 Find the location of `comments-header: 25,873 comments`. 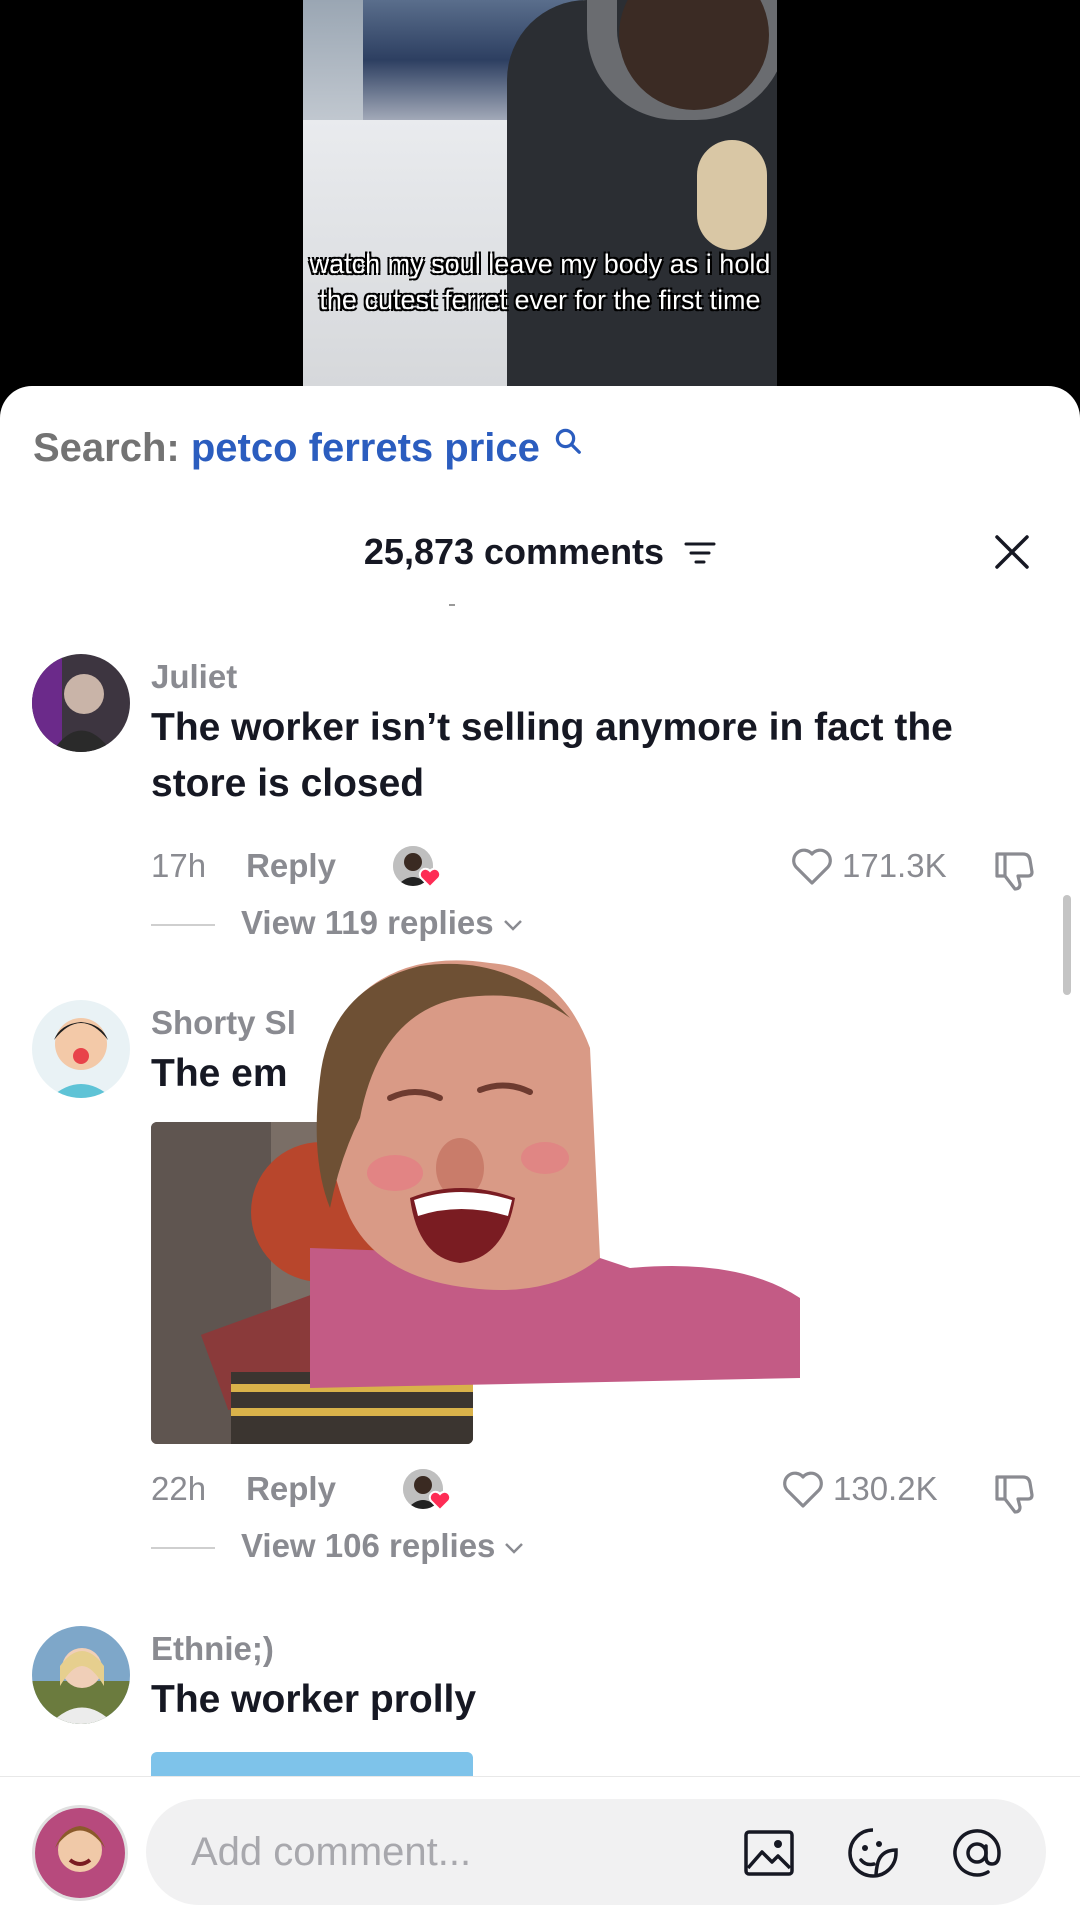

comments-header: 25,873 comments is located at coordinates (540, 552).